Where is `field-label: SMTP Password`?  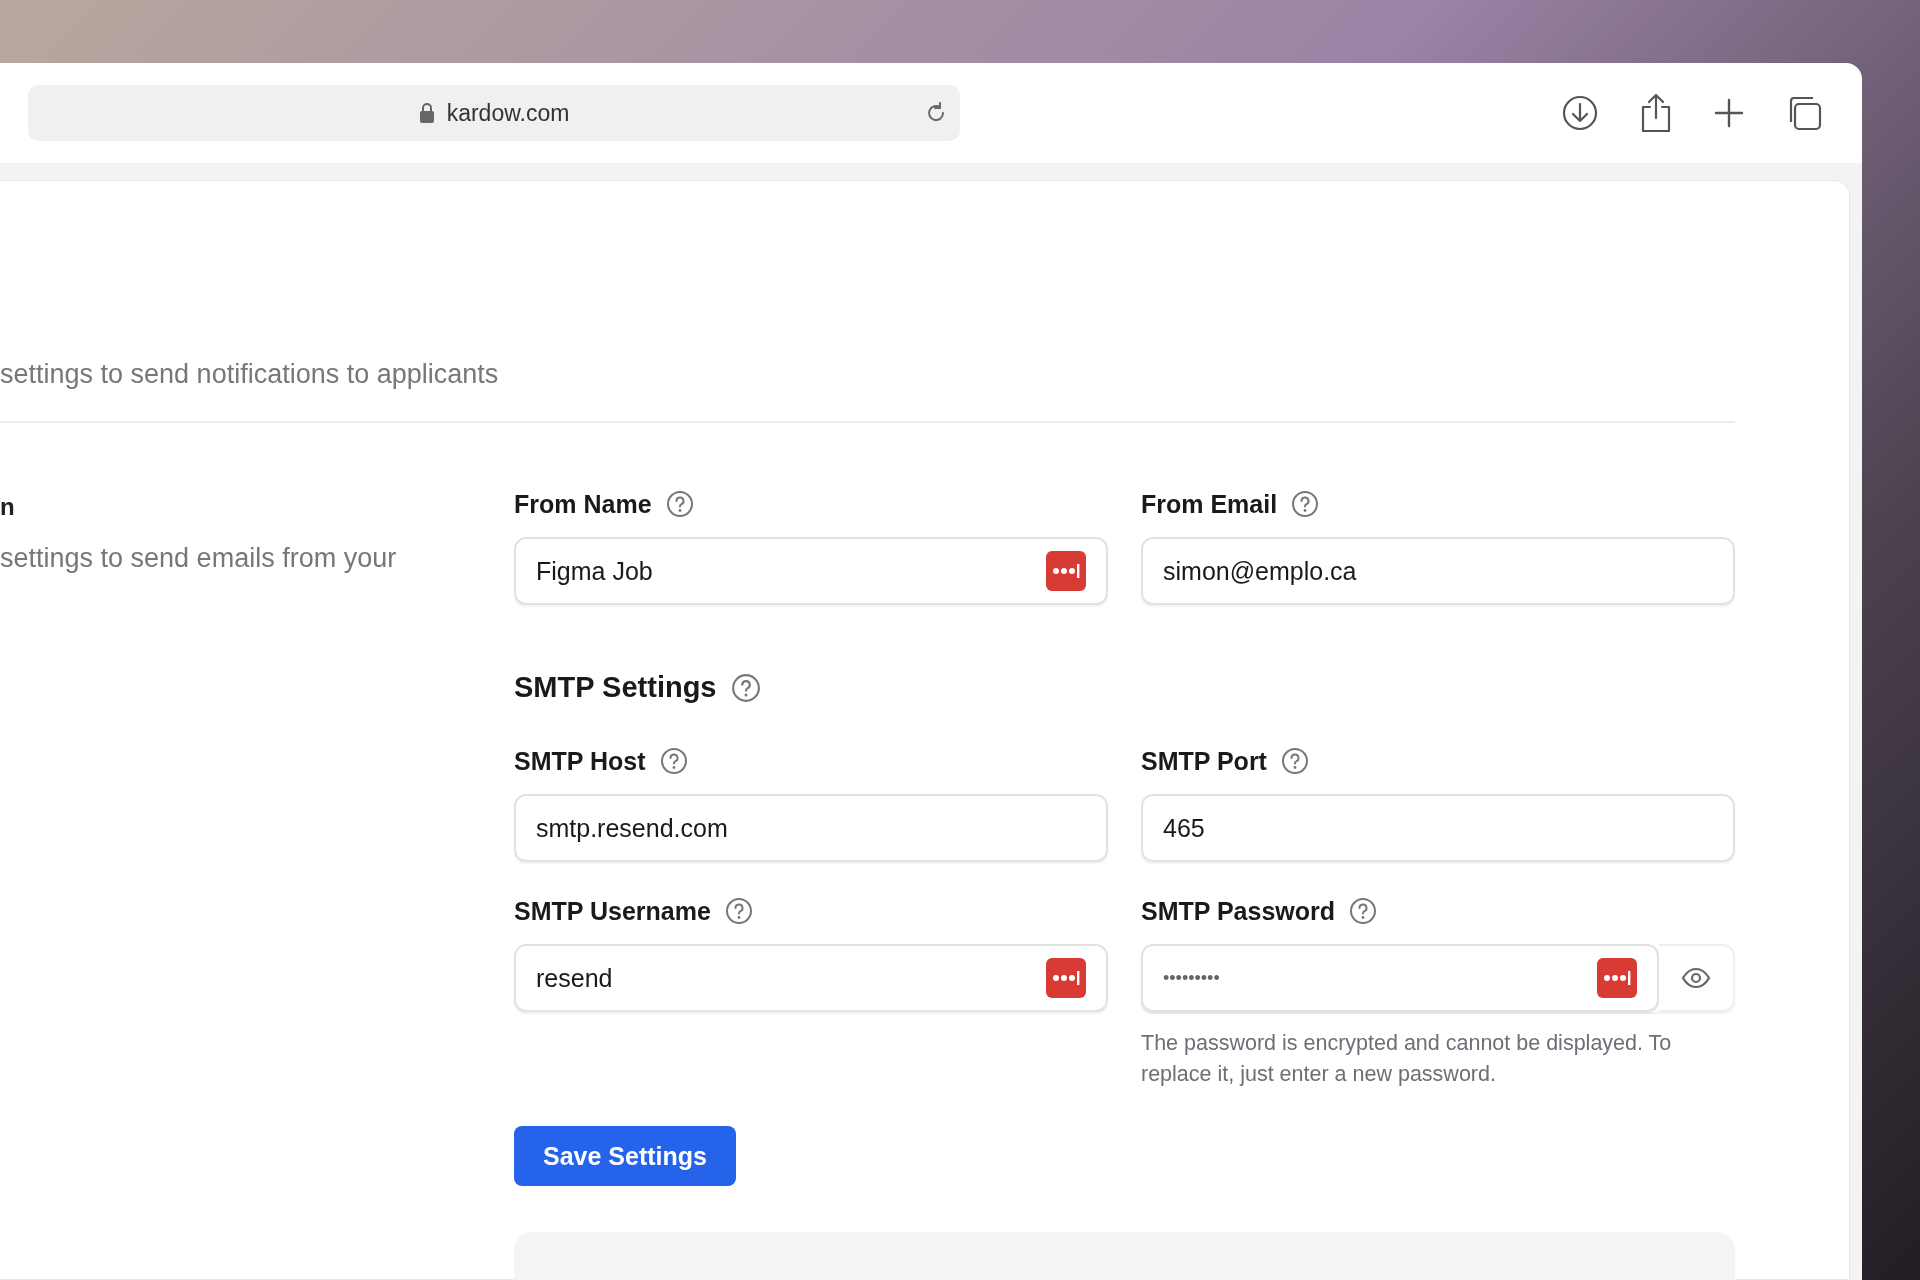 field-label: SMTP Password is located at coordinates (1238, 911).